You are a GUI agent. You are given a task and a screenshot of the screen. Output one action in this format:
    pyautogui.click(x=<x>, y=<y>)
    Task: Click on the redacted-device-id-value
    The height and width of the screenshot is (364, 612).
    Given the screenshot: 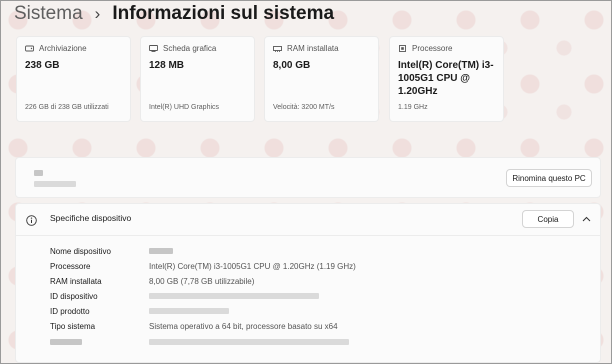 What is the action you would take?
    pyautogui.click(x=234, y=296)
    